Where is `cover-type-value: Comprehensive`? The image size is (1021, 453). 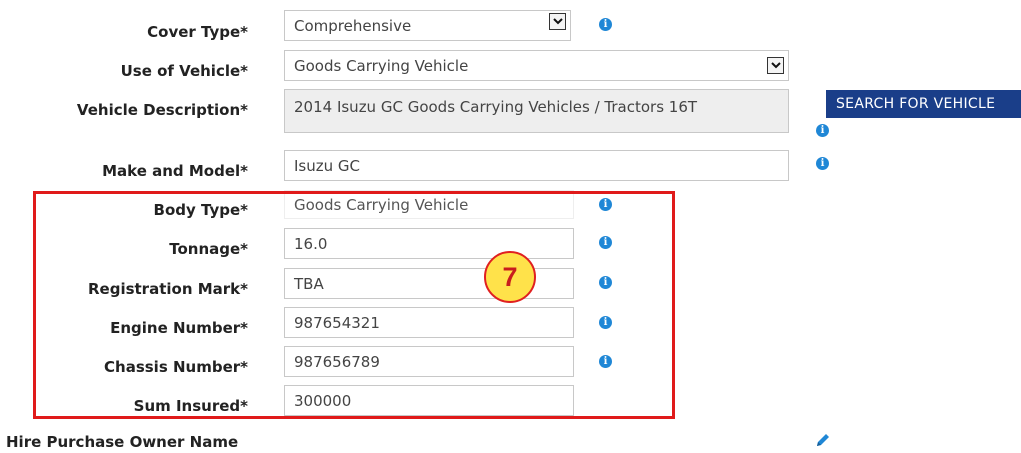 cover-type-value: Comprehensive is located at coordinates (353, 25).